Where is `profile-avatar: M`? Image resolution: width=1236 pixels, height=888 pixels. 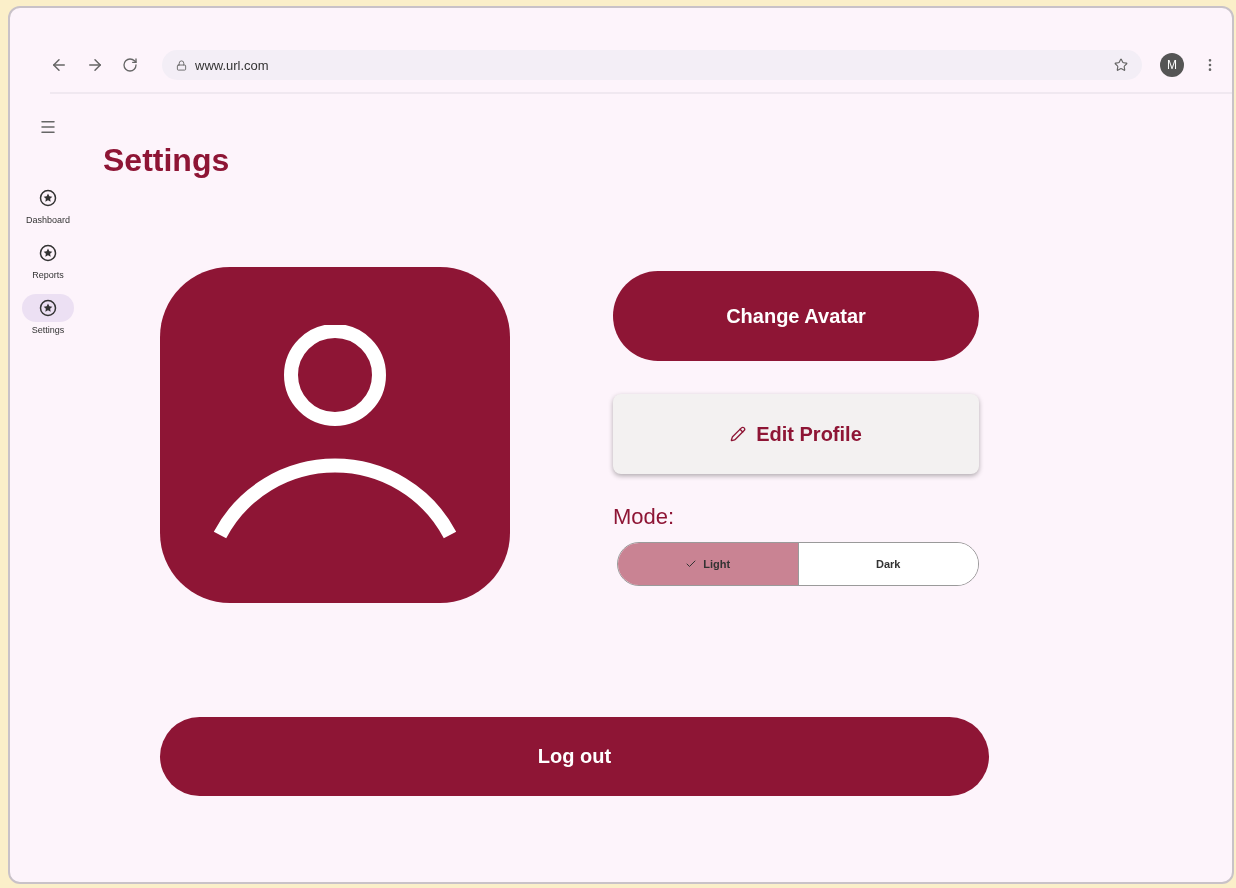
profile-avatar: M is located at coordinates (1172, 65).